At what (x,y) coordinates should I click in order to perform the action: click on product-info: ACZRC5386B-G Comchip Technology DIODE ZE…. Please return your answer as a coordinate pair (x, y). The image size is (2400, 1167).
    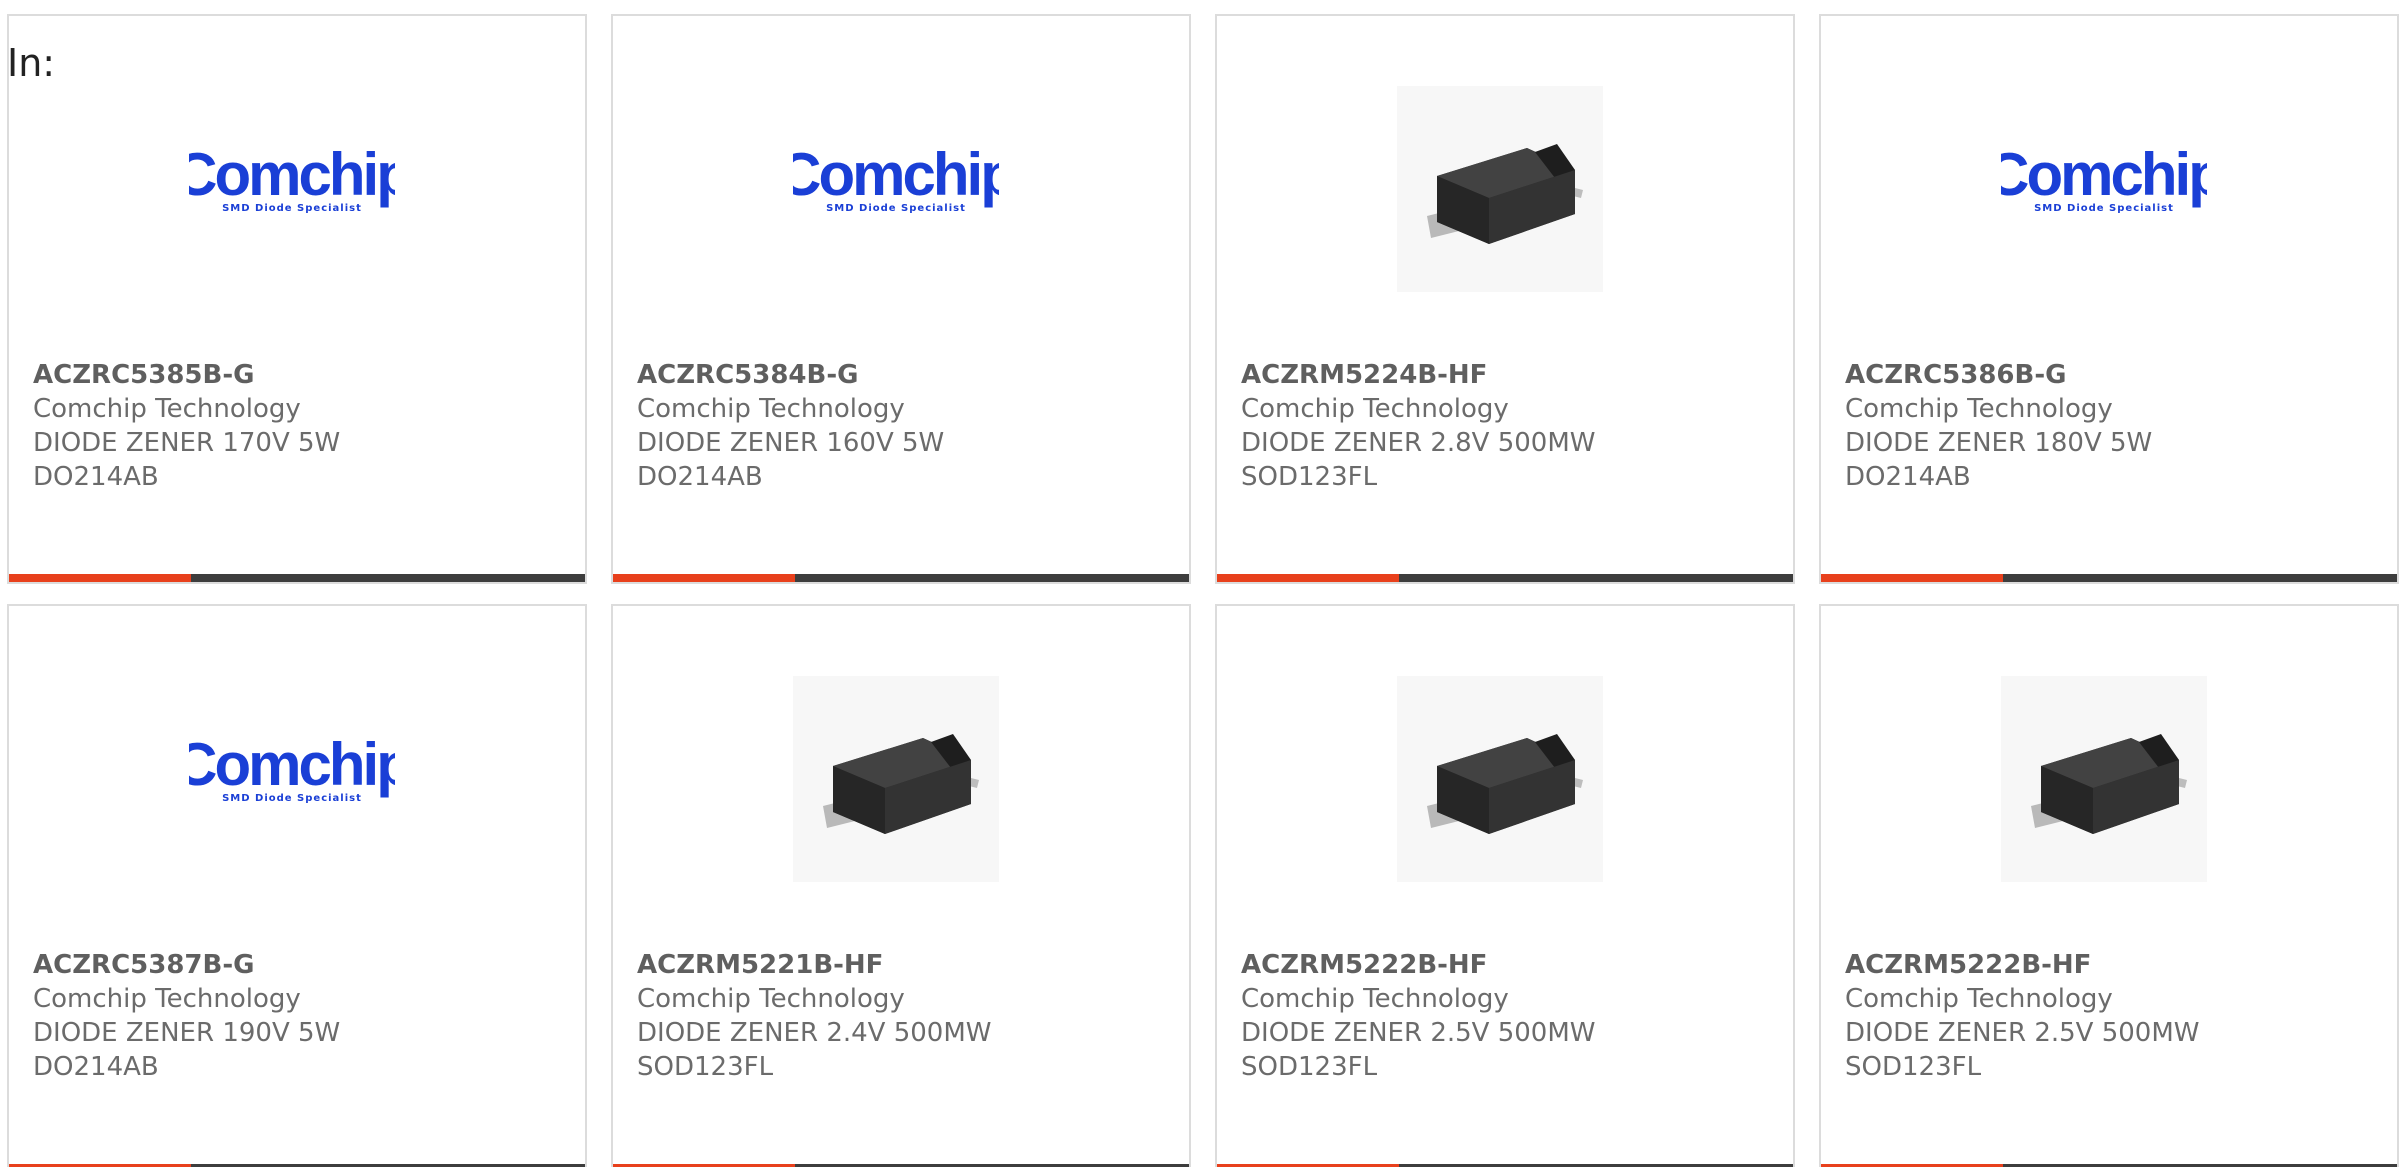
    Looking at the image, I should click on (2116, 426).